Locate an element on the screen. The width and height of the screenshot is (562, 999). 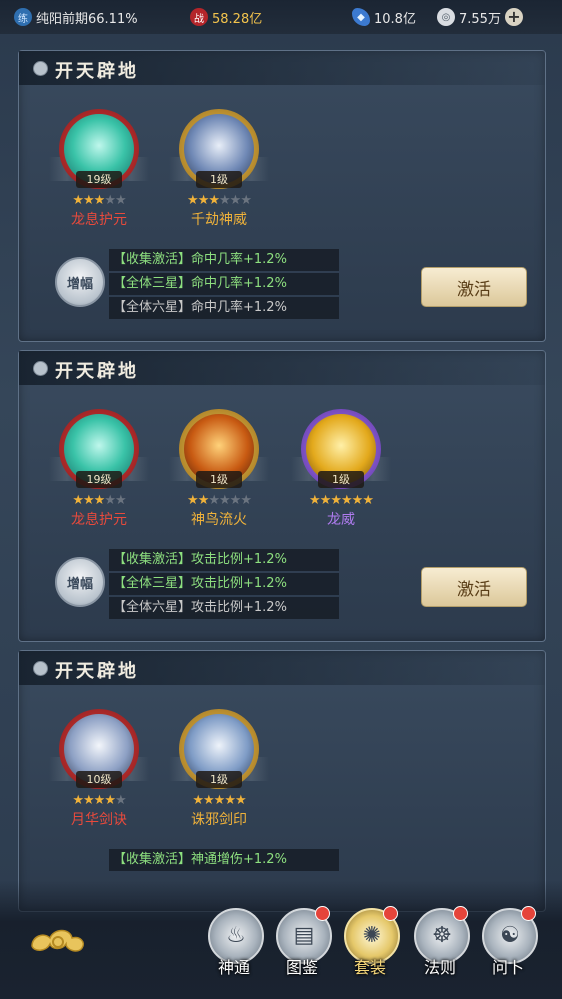
nav-tujian: ▤ 图鉴 is located at coordinates (303, 942).